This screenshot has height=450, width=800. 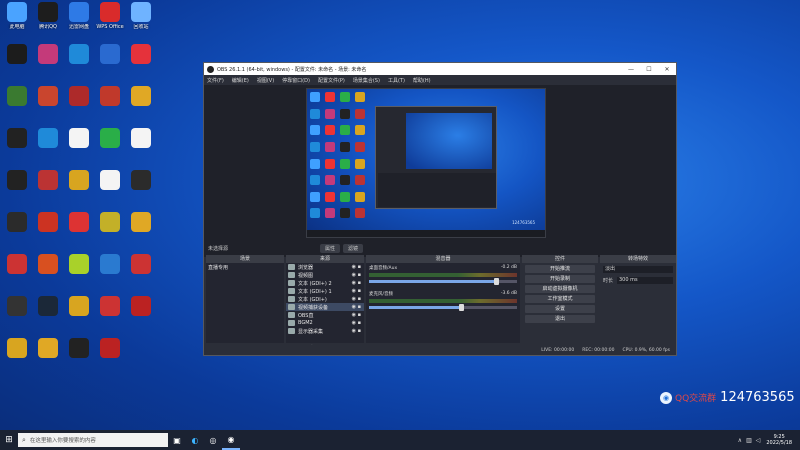 What do you see at coordinates (353, 248) in the screenshot?
I see `filters-button: 滤镜` at bounding box center [353, 248].